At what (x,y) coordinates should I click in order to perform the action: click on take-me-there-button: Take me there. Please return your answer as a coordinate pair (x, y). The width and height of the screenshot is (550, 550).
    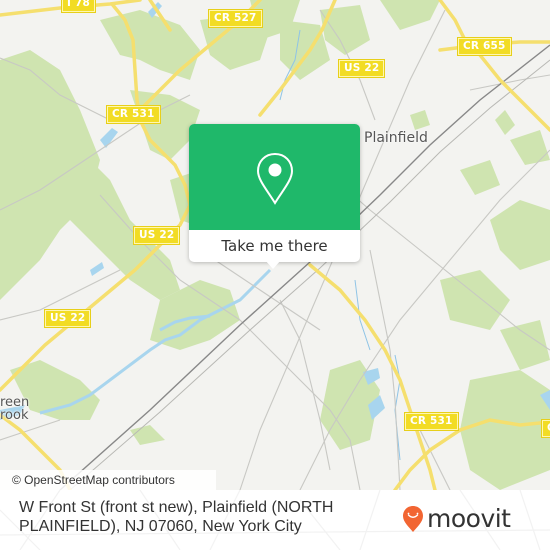
    Looking at the image, I should click on (274, 246).